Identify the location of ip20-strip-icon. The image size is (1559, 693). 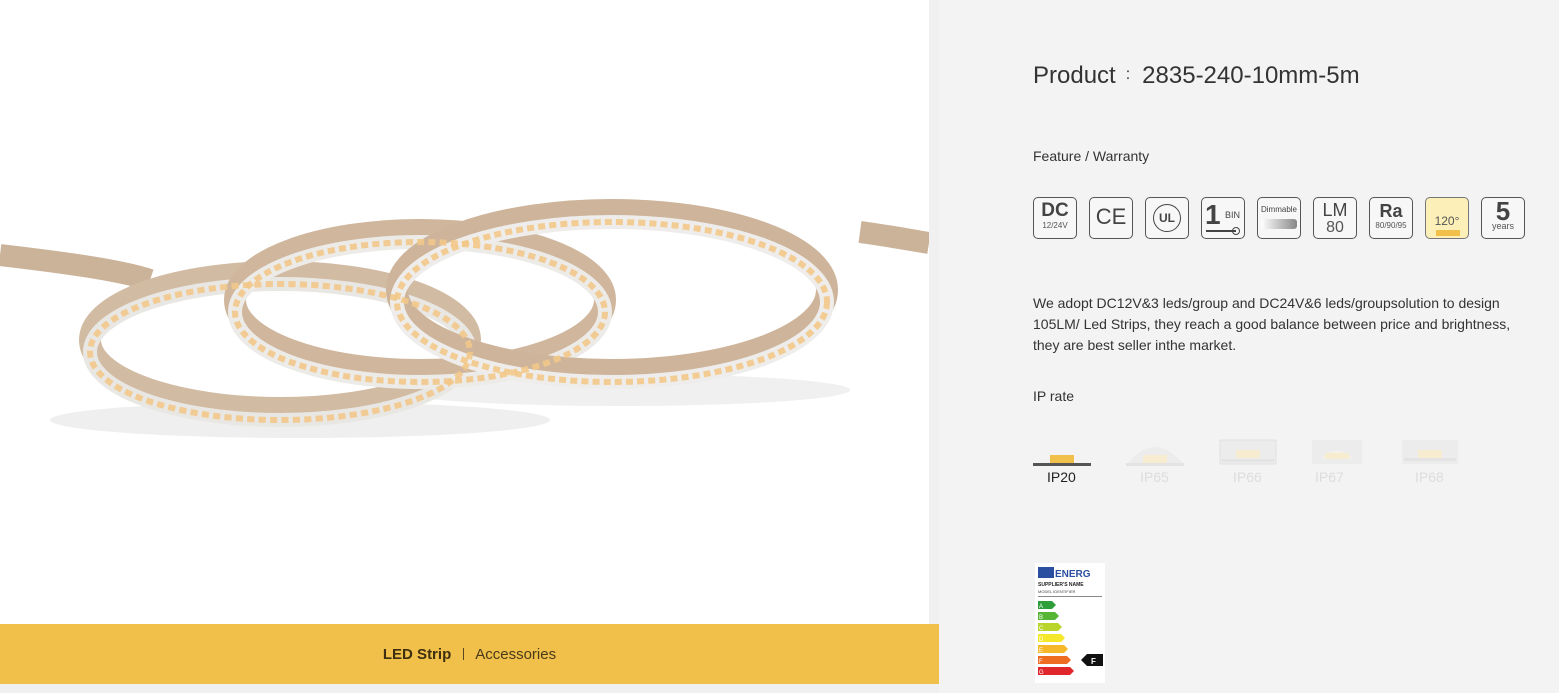
(1062, 460).